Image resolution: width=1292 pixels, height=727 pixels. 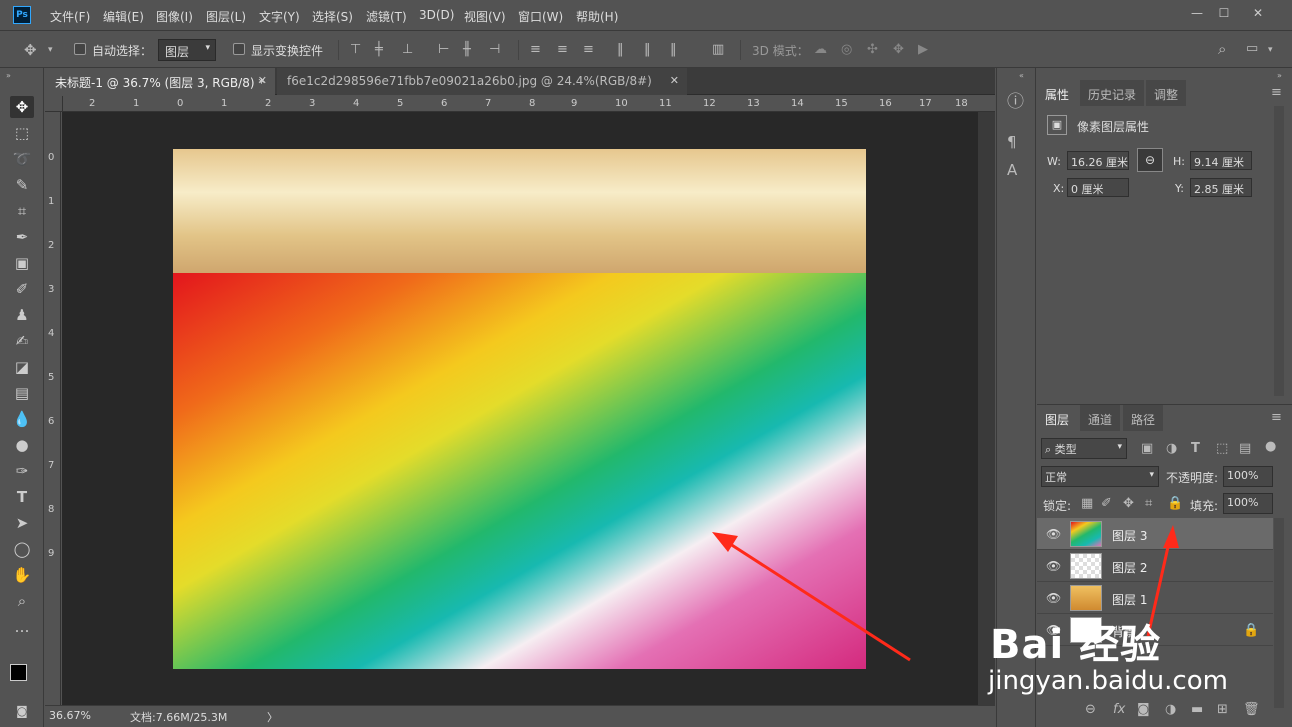 I want to click on character-icon: A, so click(x=1012, y=170).